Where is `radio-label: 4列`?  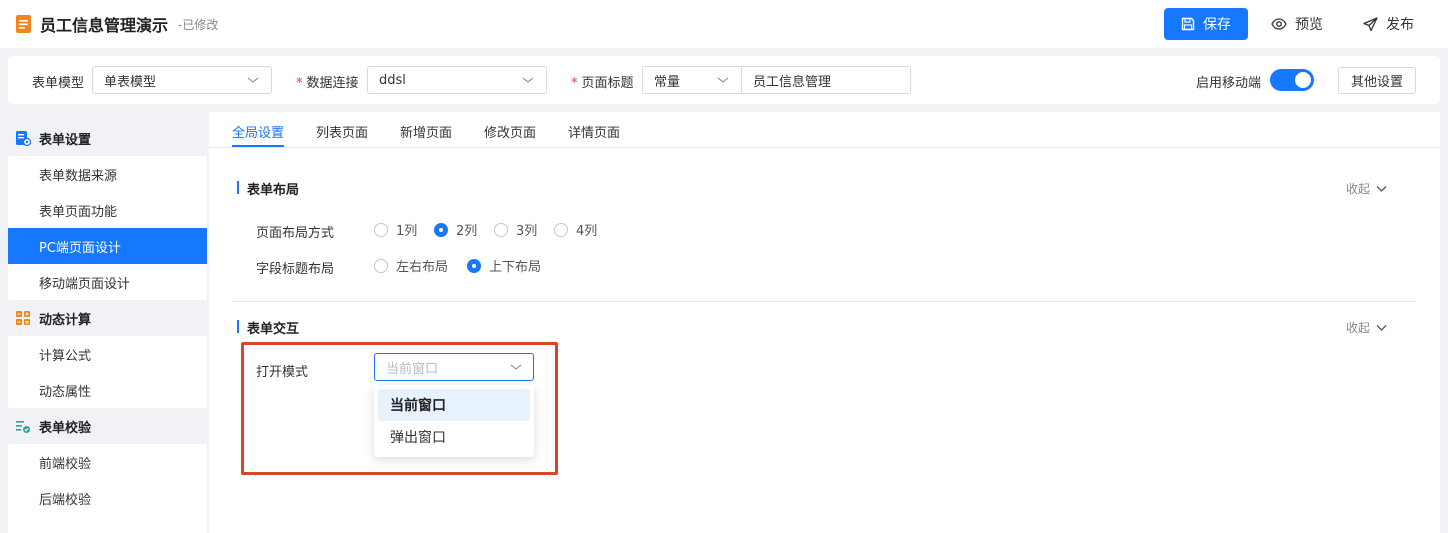 radio-label: 4列 is located at coordinates (587, 231).